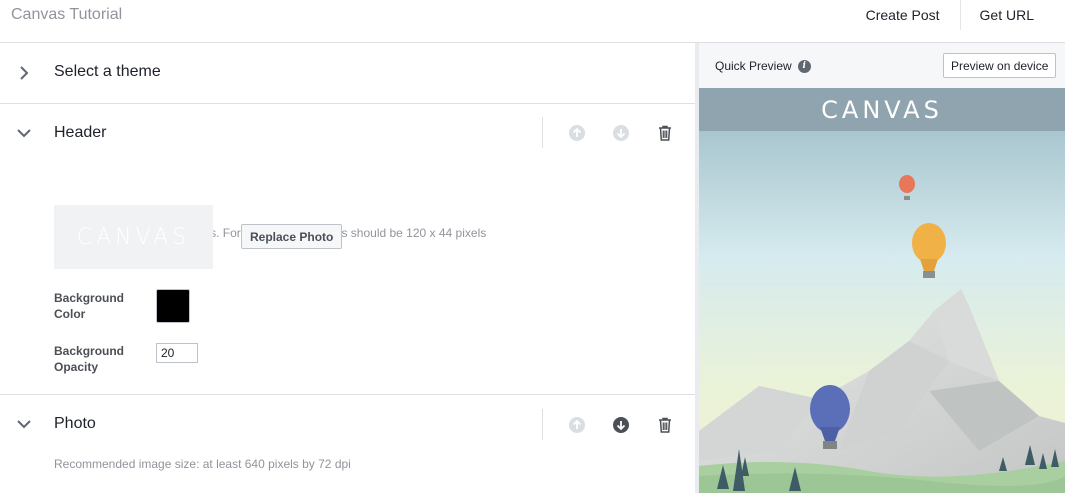  Describe the element at coordinates (1013, 15) in the screenshot. I see `get-url-button: Get URL` at that location.